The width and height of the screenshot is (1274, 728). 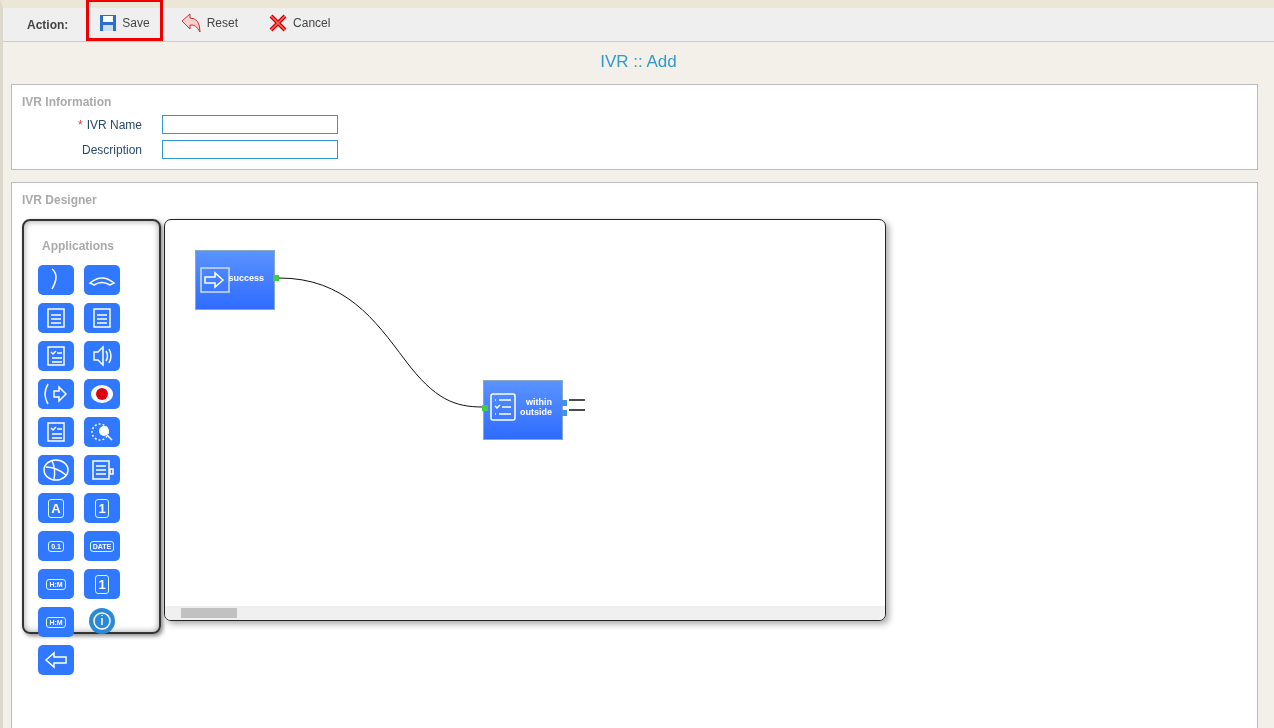 What do you see at coordinates (638, 62) in the screenshot?
I see `page-title: IVR :: Add` at bounding box center [638, 62].